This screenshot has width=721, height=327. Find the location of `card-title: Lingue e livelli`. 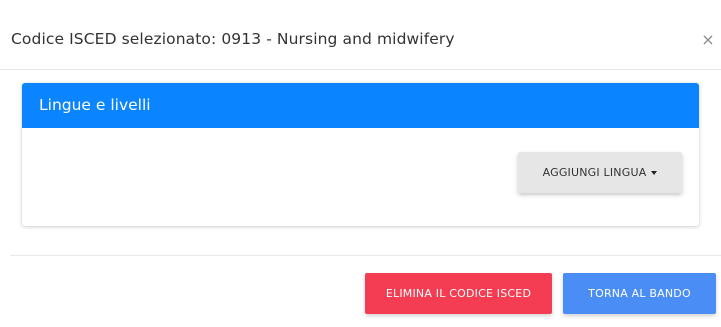

card-title: Lingue e livelli is located at coordinates (95, 105).